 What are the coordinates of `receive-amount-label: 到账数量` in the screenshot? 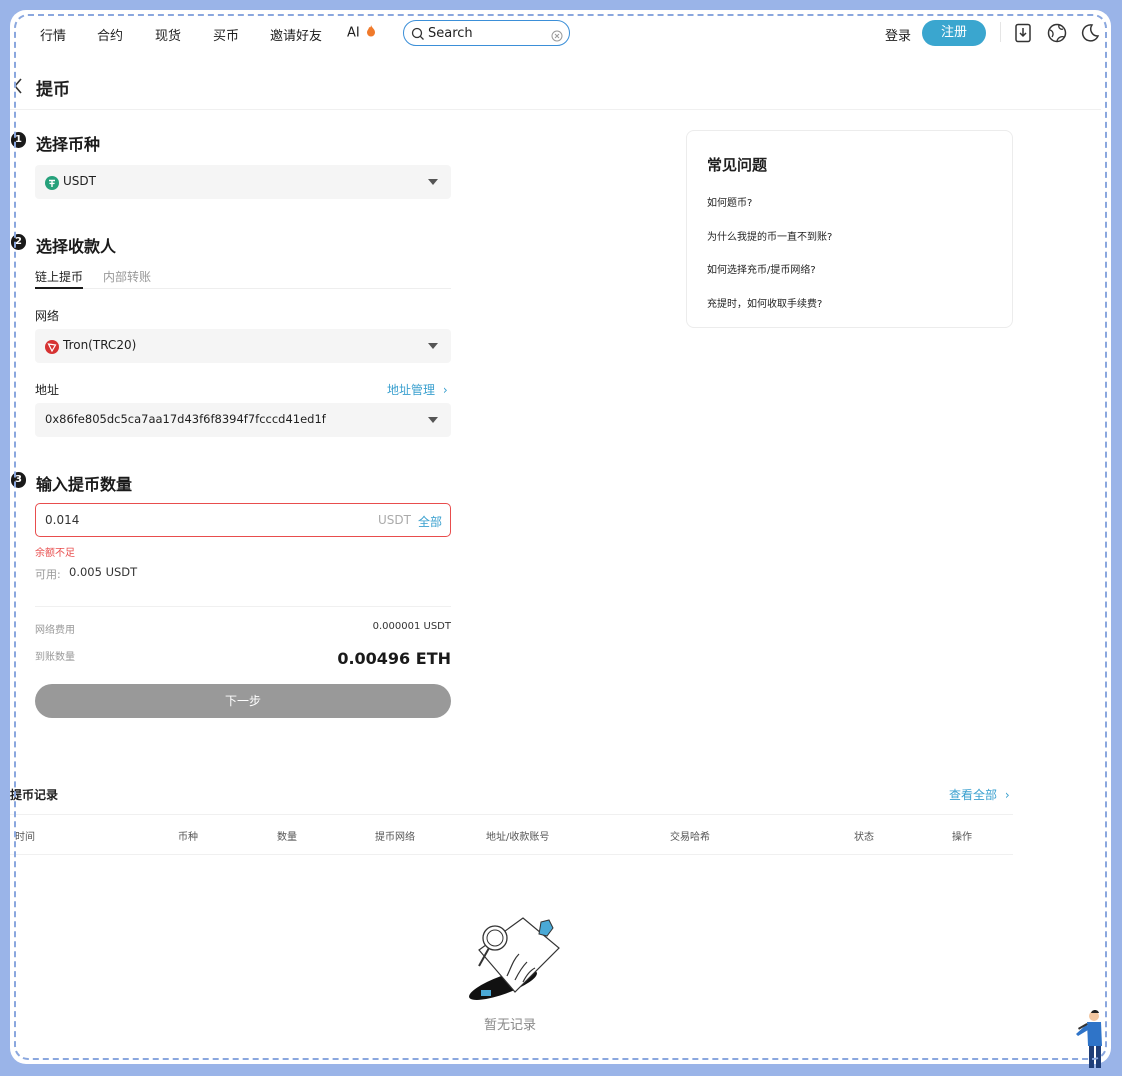 It's located at (55, 657).